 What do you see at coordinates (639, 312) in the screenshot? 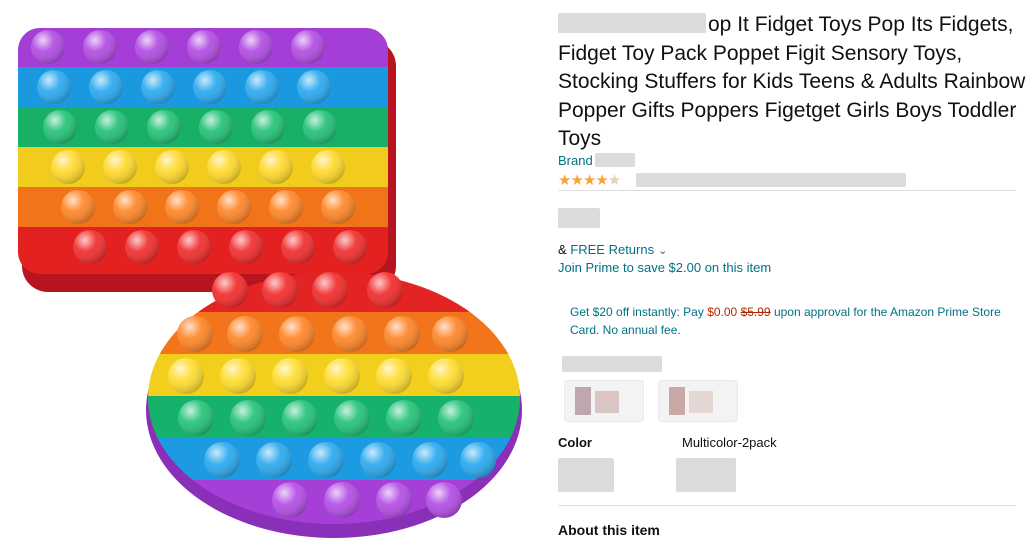
I see `promo-lead: Get $20 off instantly: Pay` at bounding box center [639, 312].